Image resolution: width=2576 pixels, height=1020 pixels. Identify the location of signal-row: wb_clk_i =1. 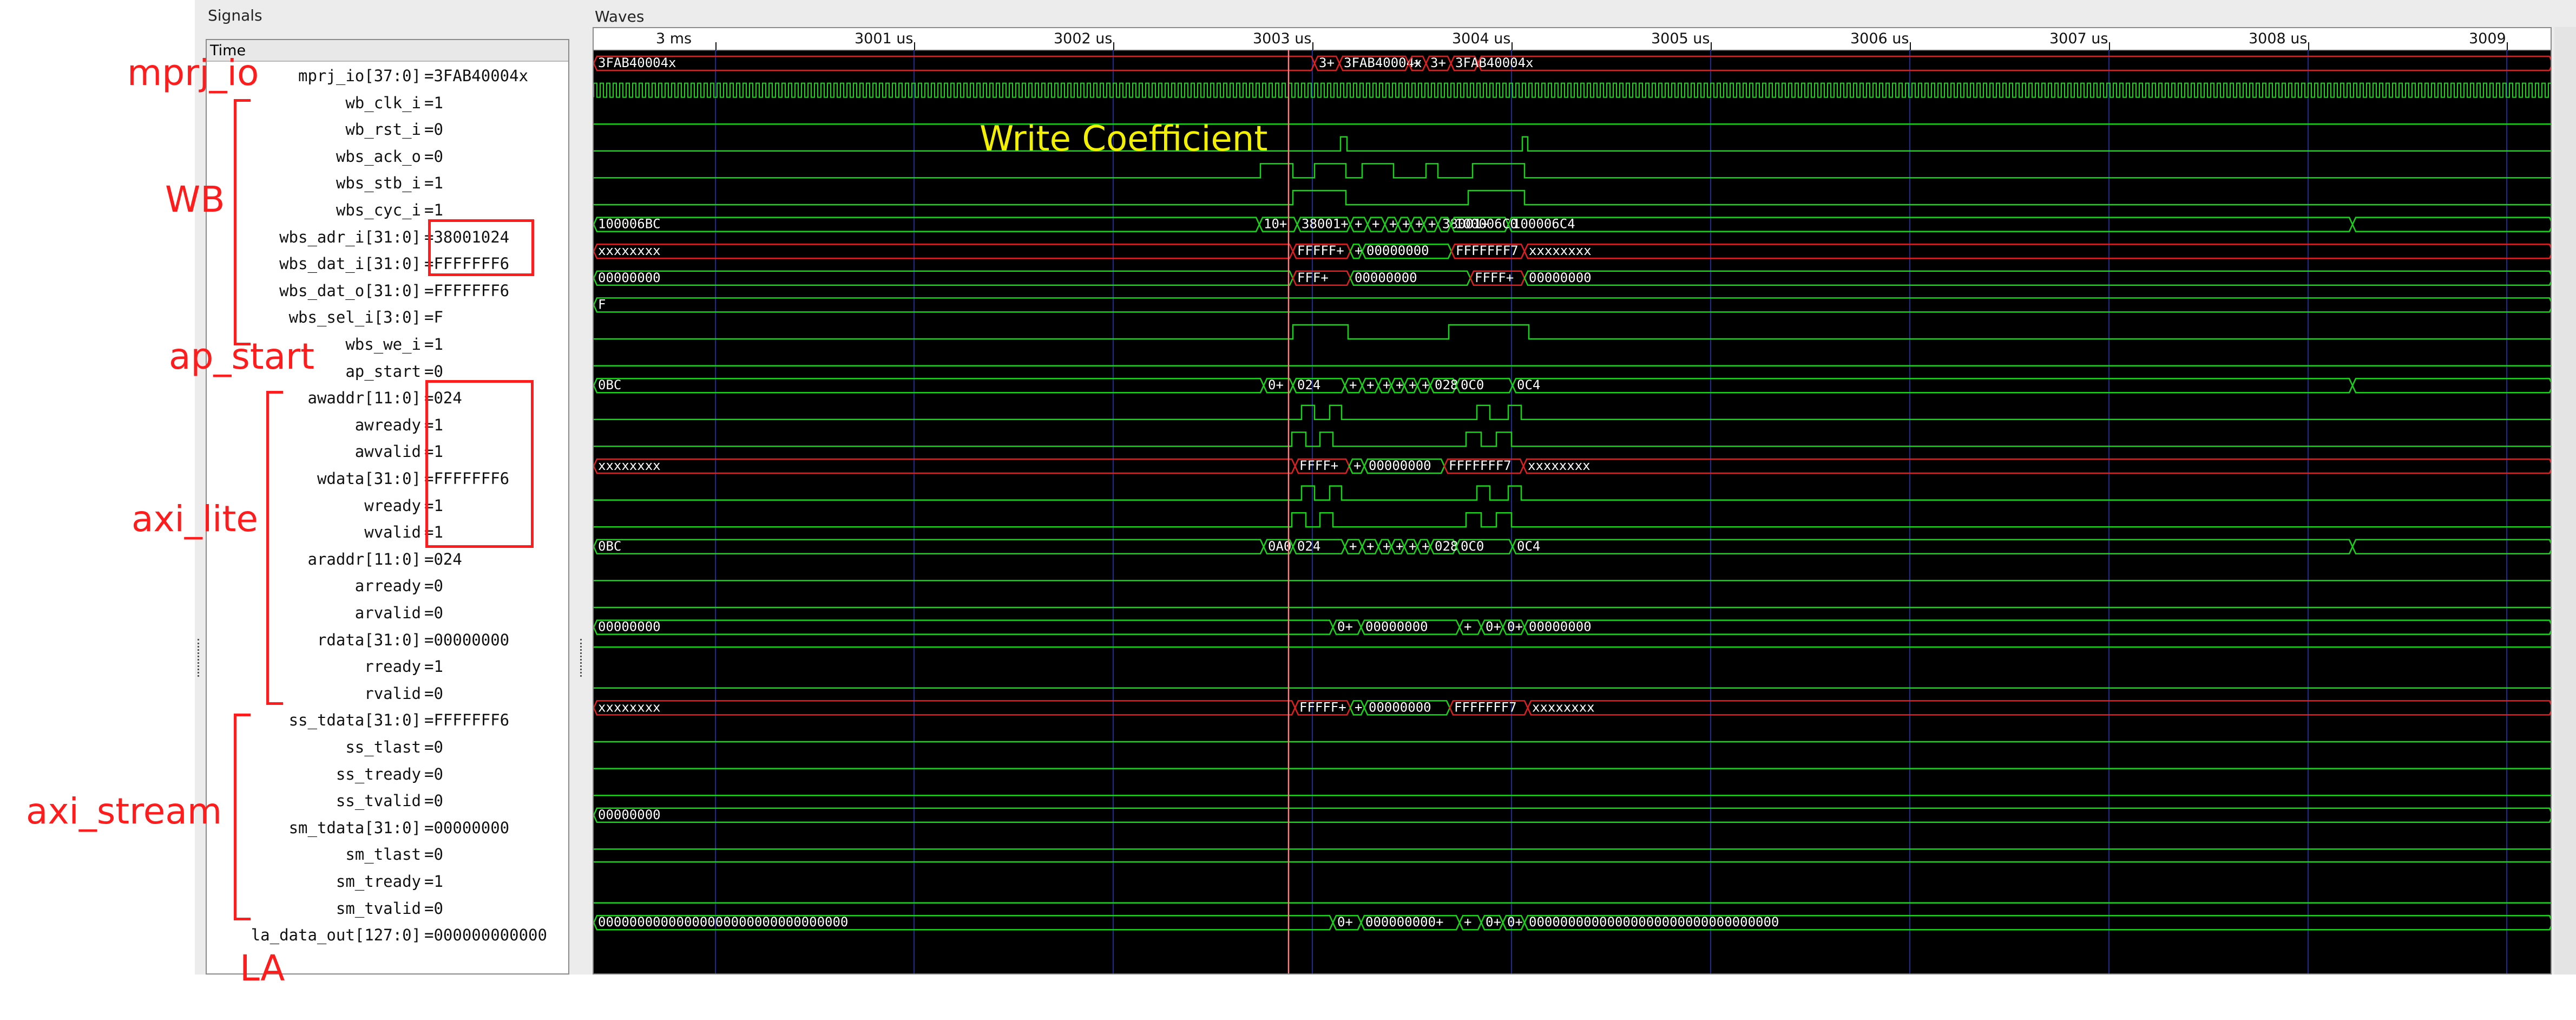
(387, 103).